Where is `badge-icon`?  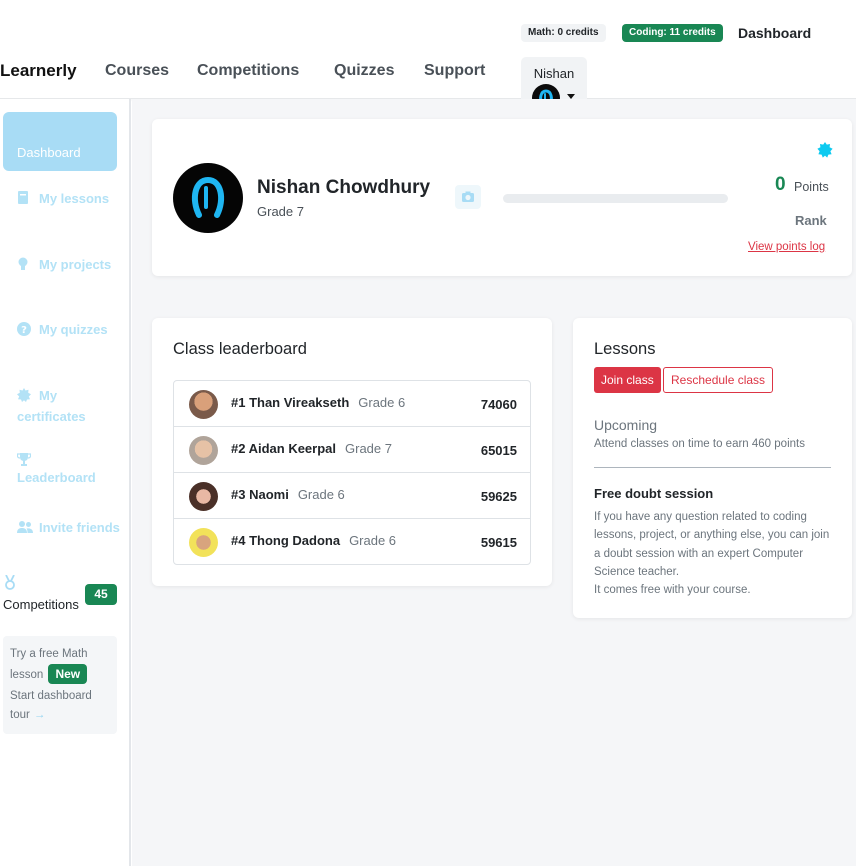 badge-icon is located at coordinates (825, 152).